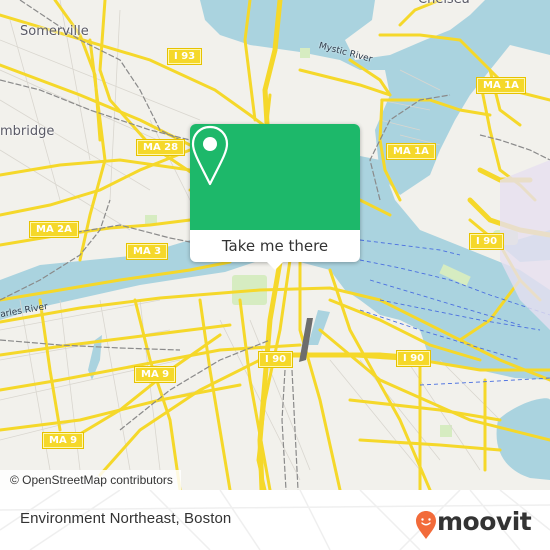  I want to click on destination-popup: Take me there, so click(275, 197).